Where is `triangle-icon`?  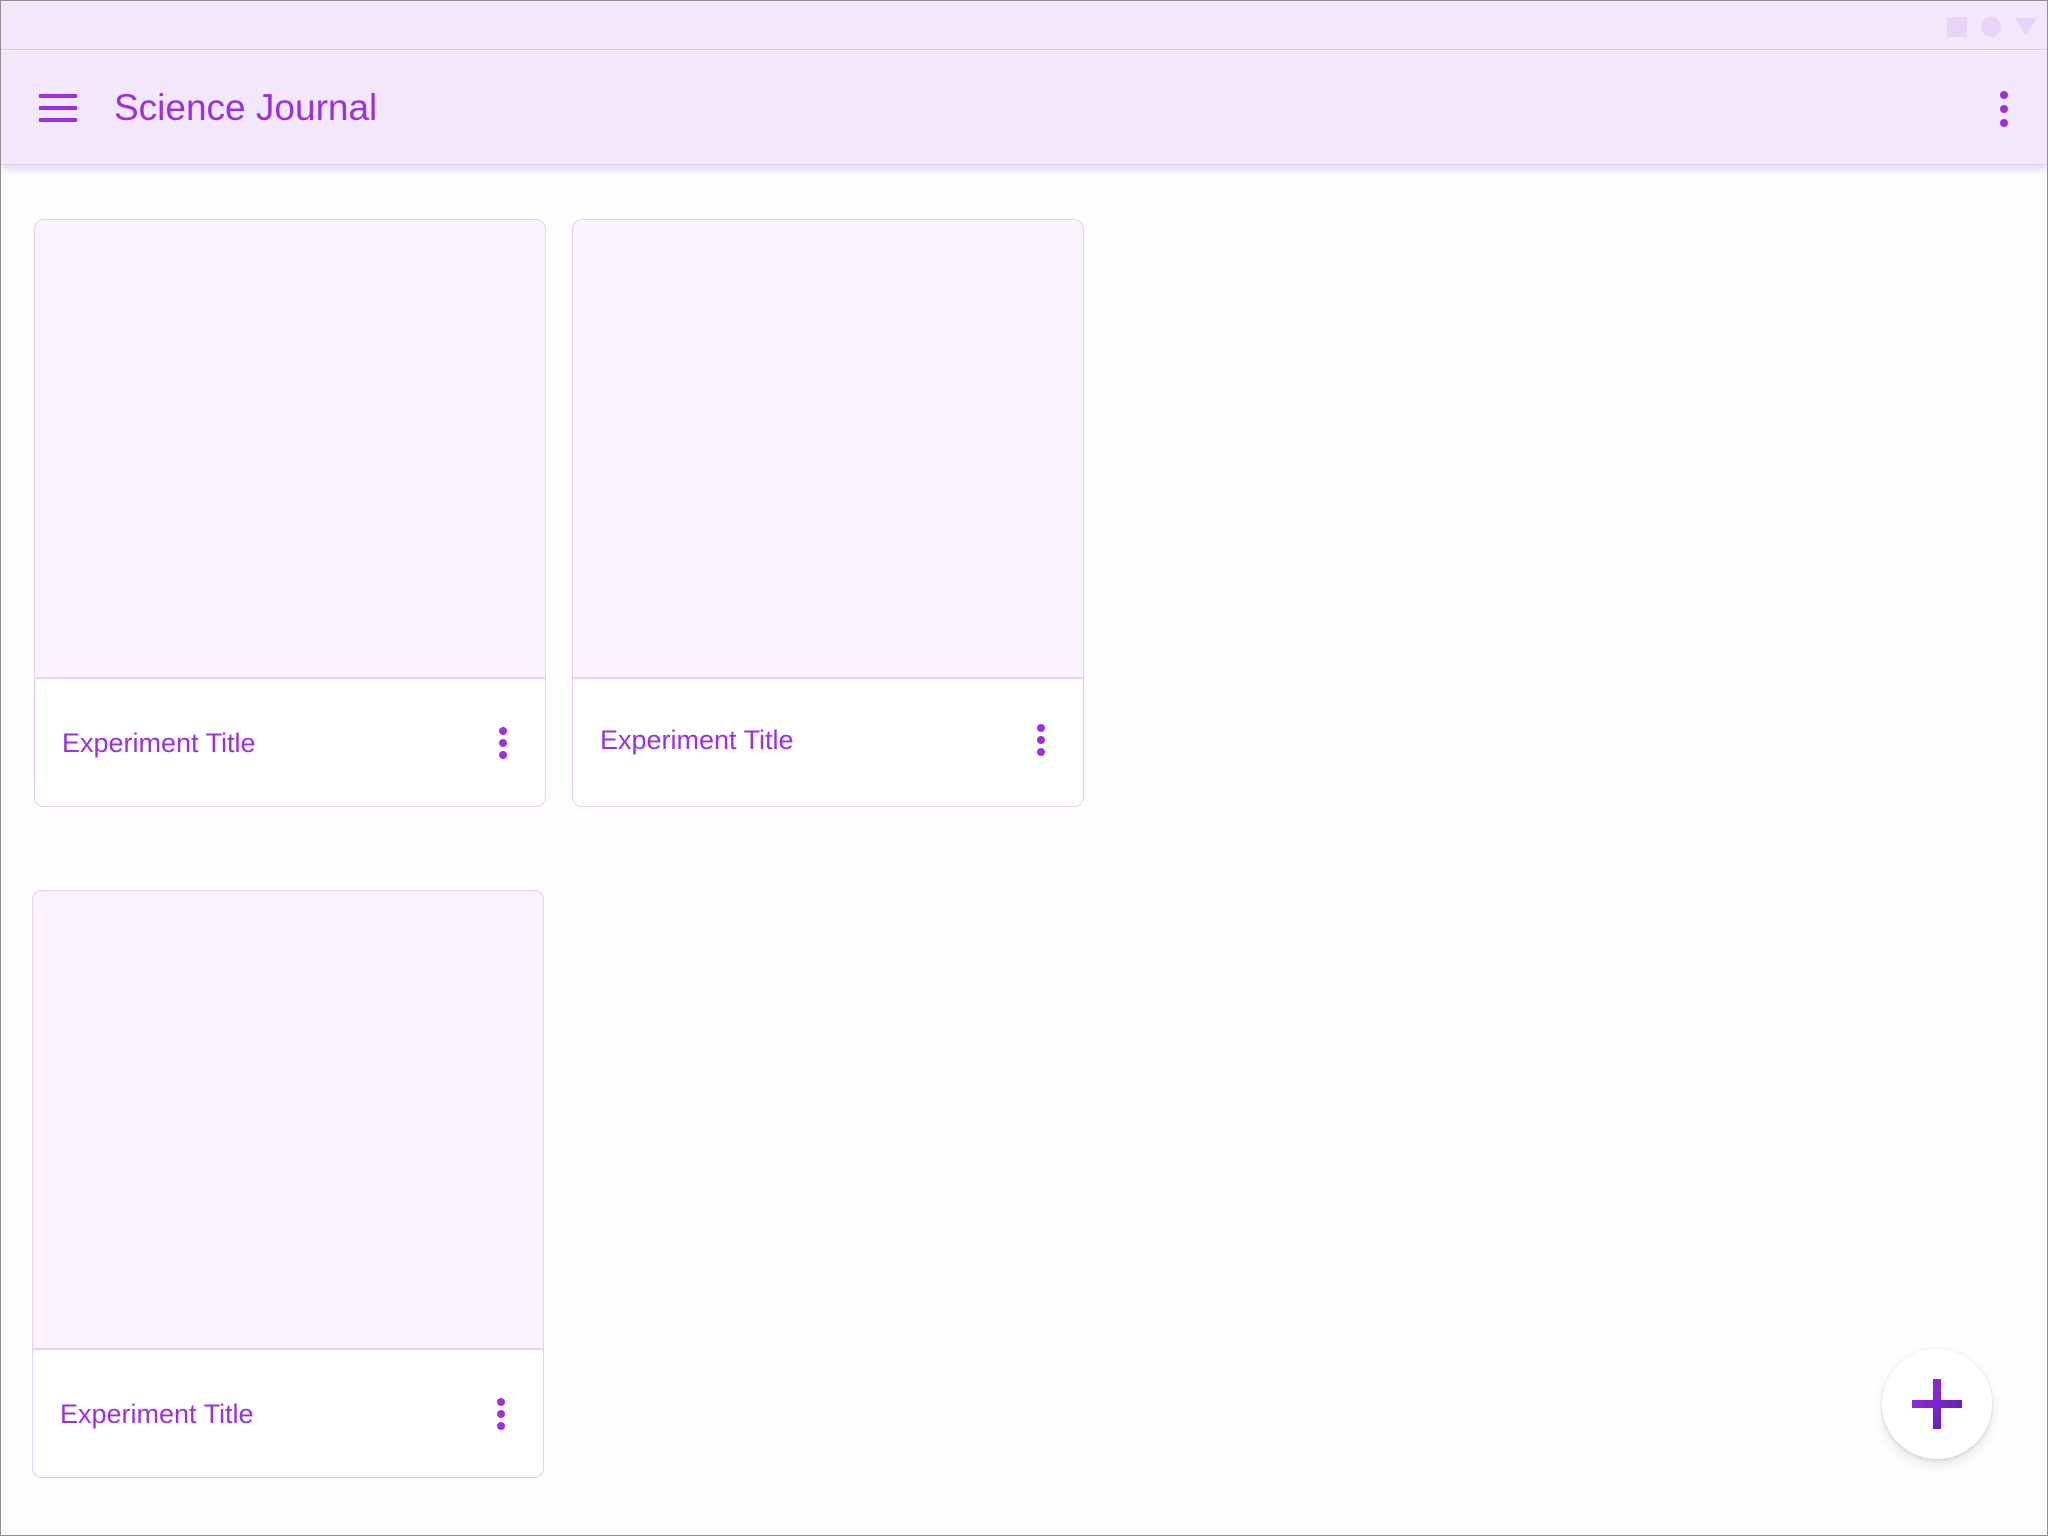
triangle-icon is located at coordinates (2026, 27).